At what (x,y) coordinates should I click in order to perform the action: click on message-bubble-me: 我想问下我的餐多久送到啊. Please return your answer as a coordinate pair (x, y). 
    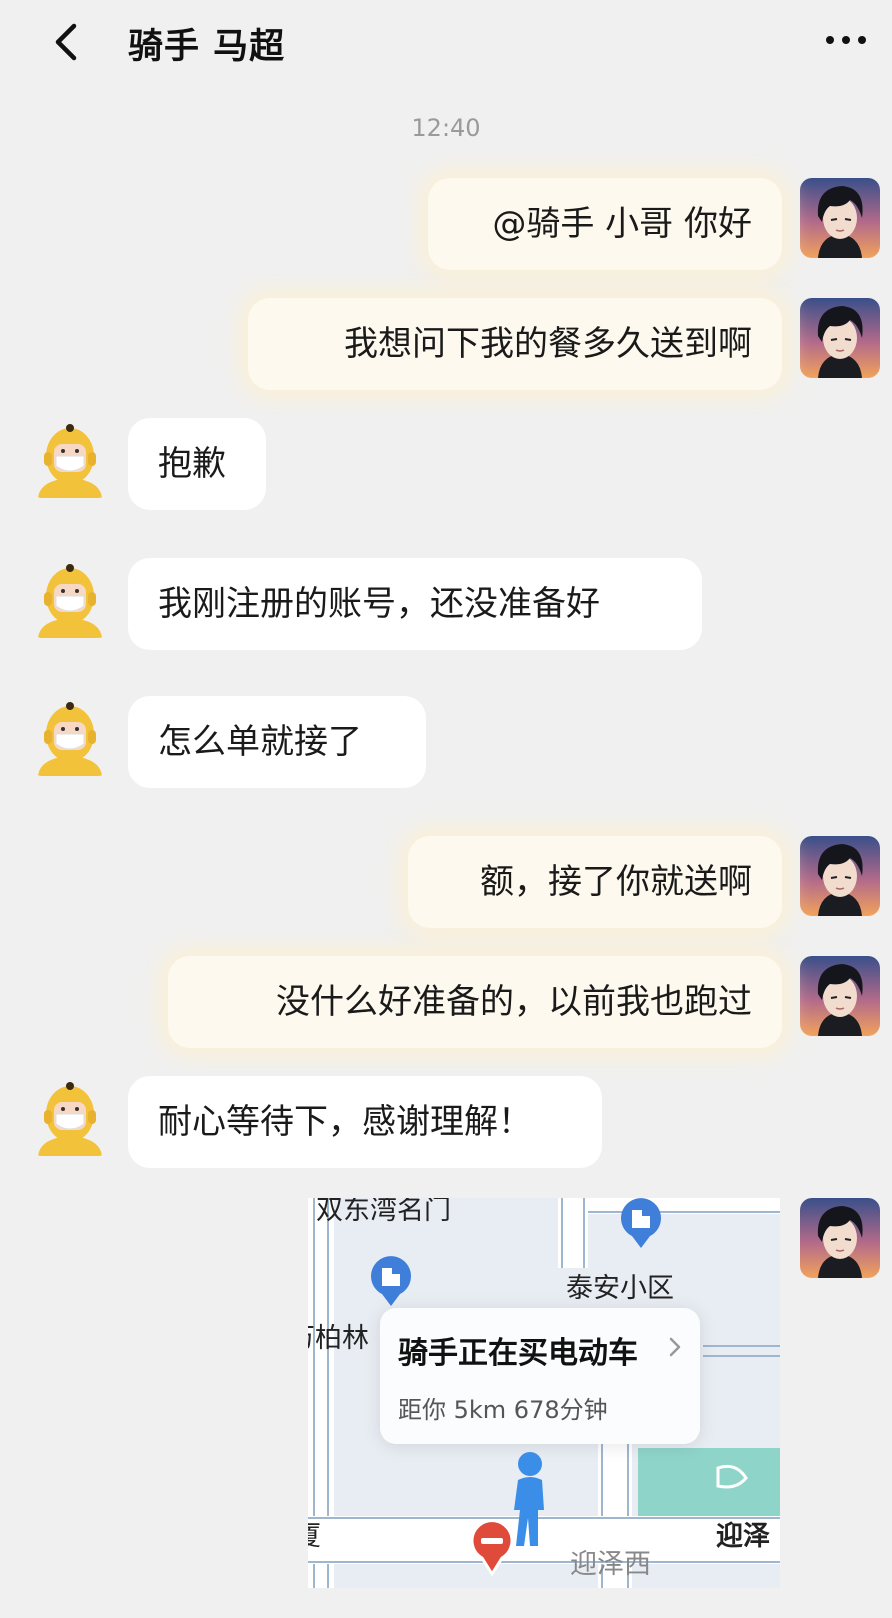
    Looking at the image, I should click on (515, 344).